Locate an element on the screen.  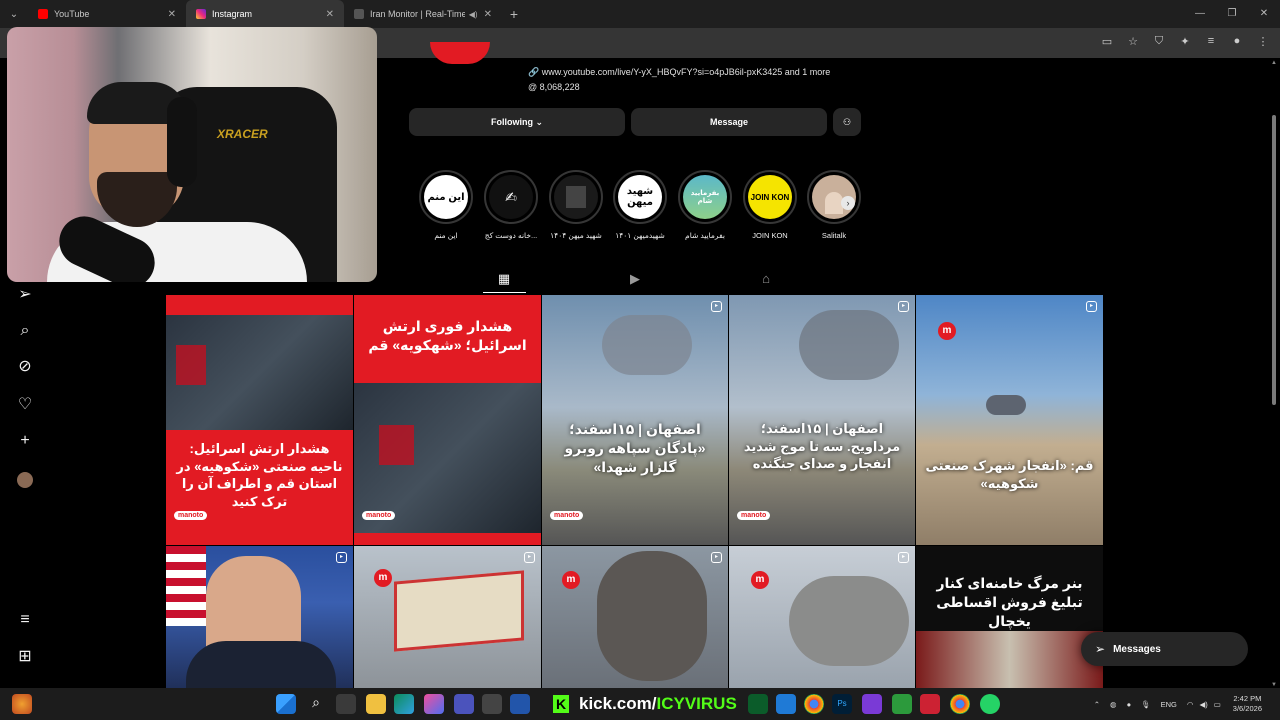
page-scrollbar: ▲ ▼ is located at coordinates (1274, 374).